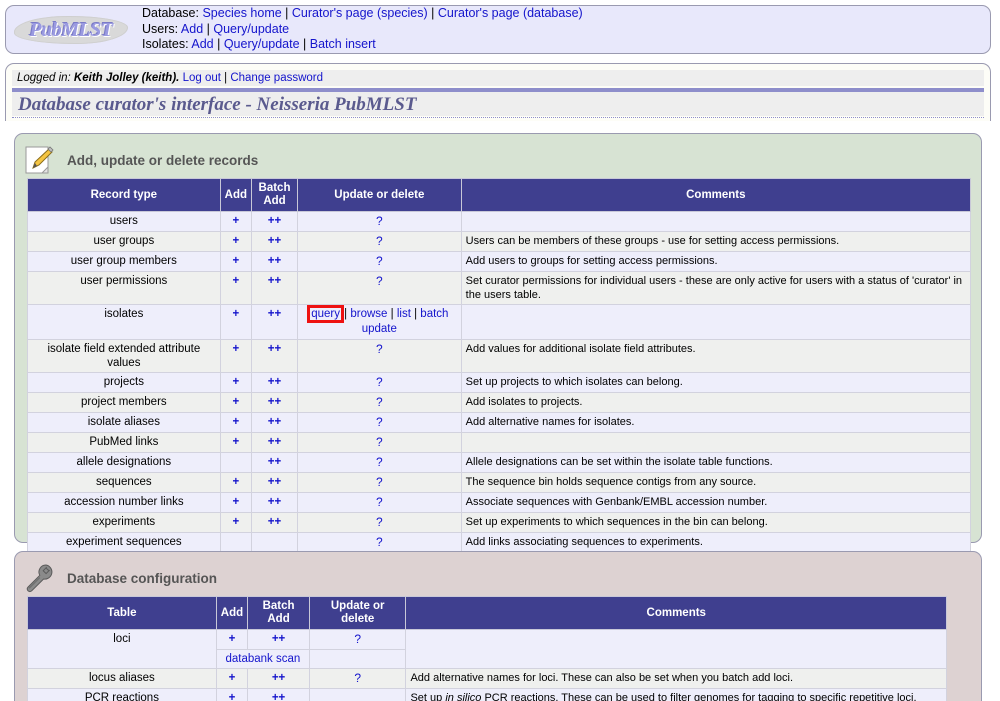 Image resolution: width=1000 pixels, height=701 pixels. Describe the element at coordinates (343, 44) in the screenshot. I see `link-isolates-batch-insert: Batch insert` at that location.